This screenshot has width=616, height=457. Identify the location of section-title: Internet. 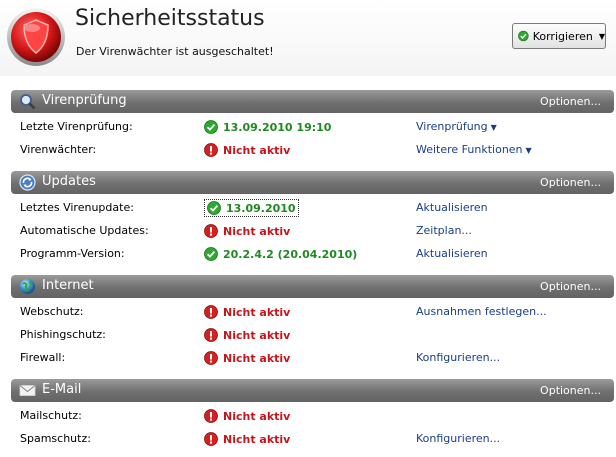
(68, 285).